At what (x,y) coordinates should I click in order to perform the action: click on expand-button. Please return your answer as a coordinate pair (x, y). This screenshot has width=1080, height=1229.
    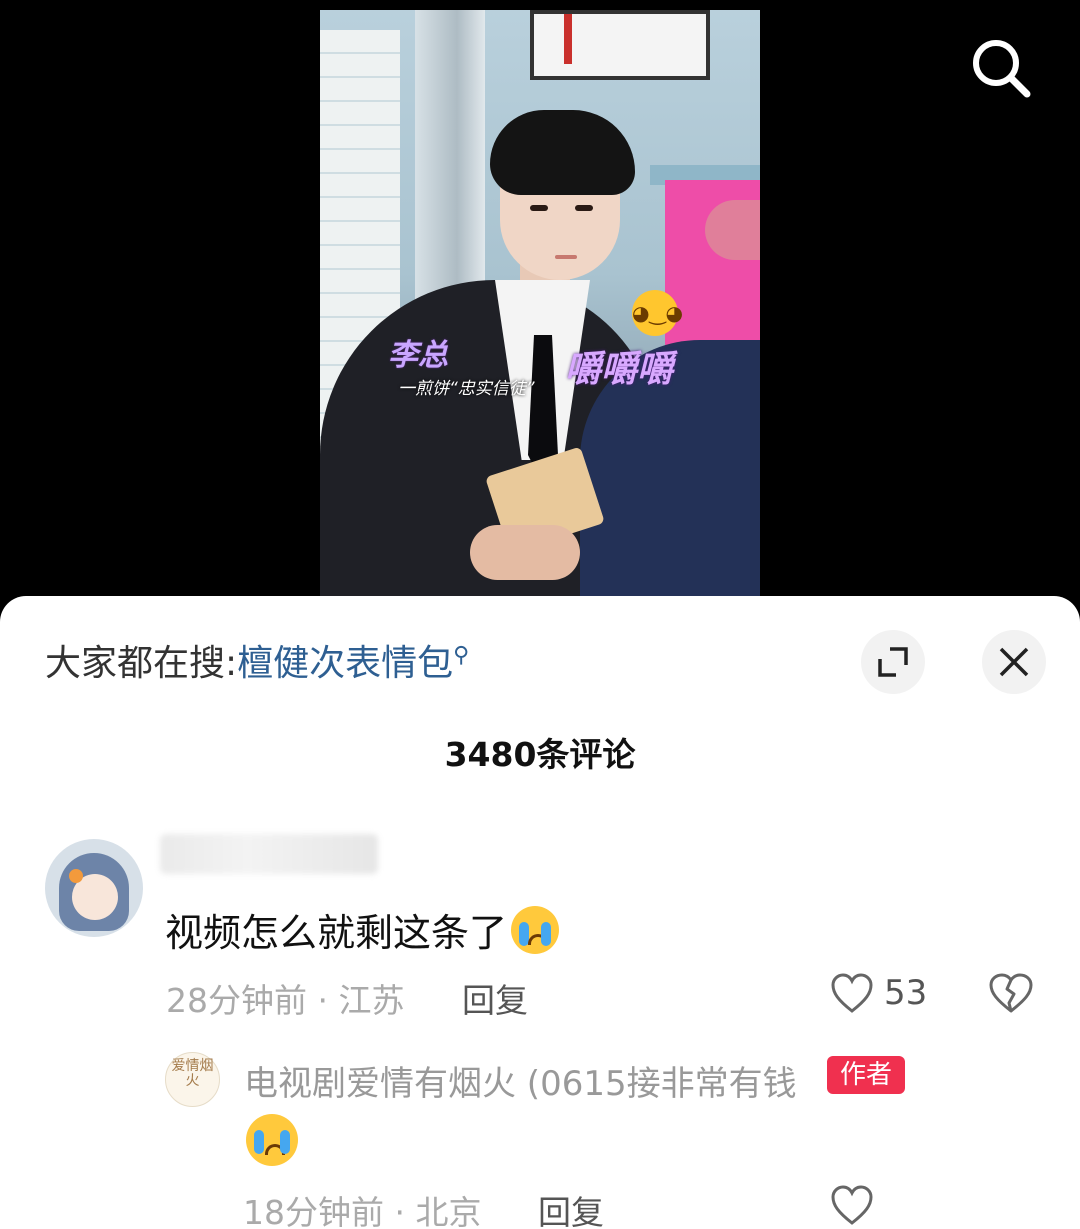
    Looking at the image, I should click on (893, 662).